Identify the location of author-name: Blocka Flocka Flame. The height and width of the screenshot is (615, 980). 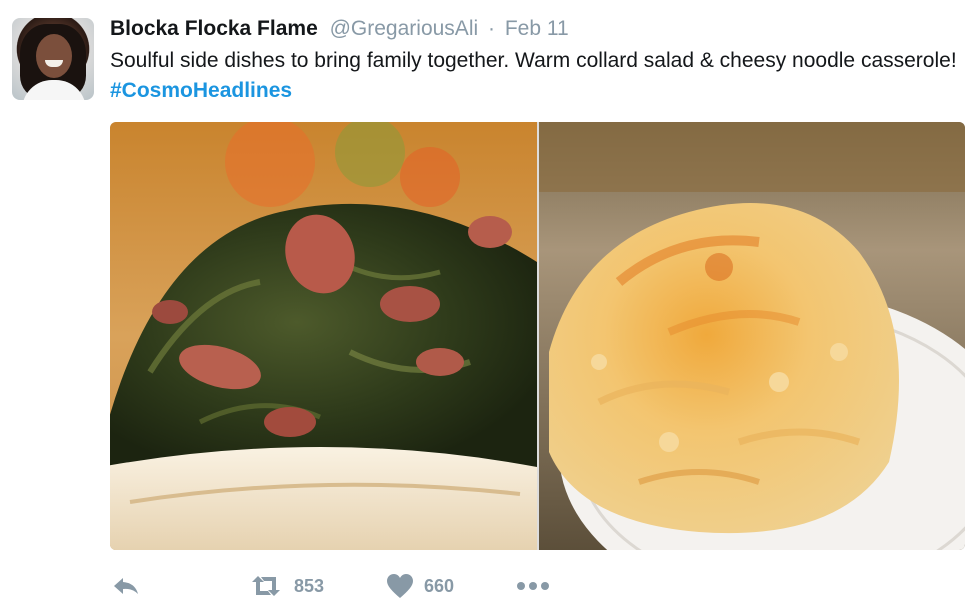
(214, 28).